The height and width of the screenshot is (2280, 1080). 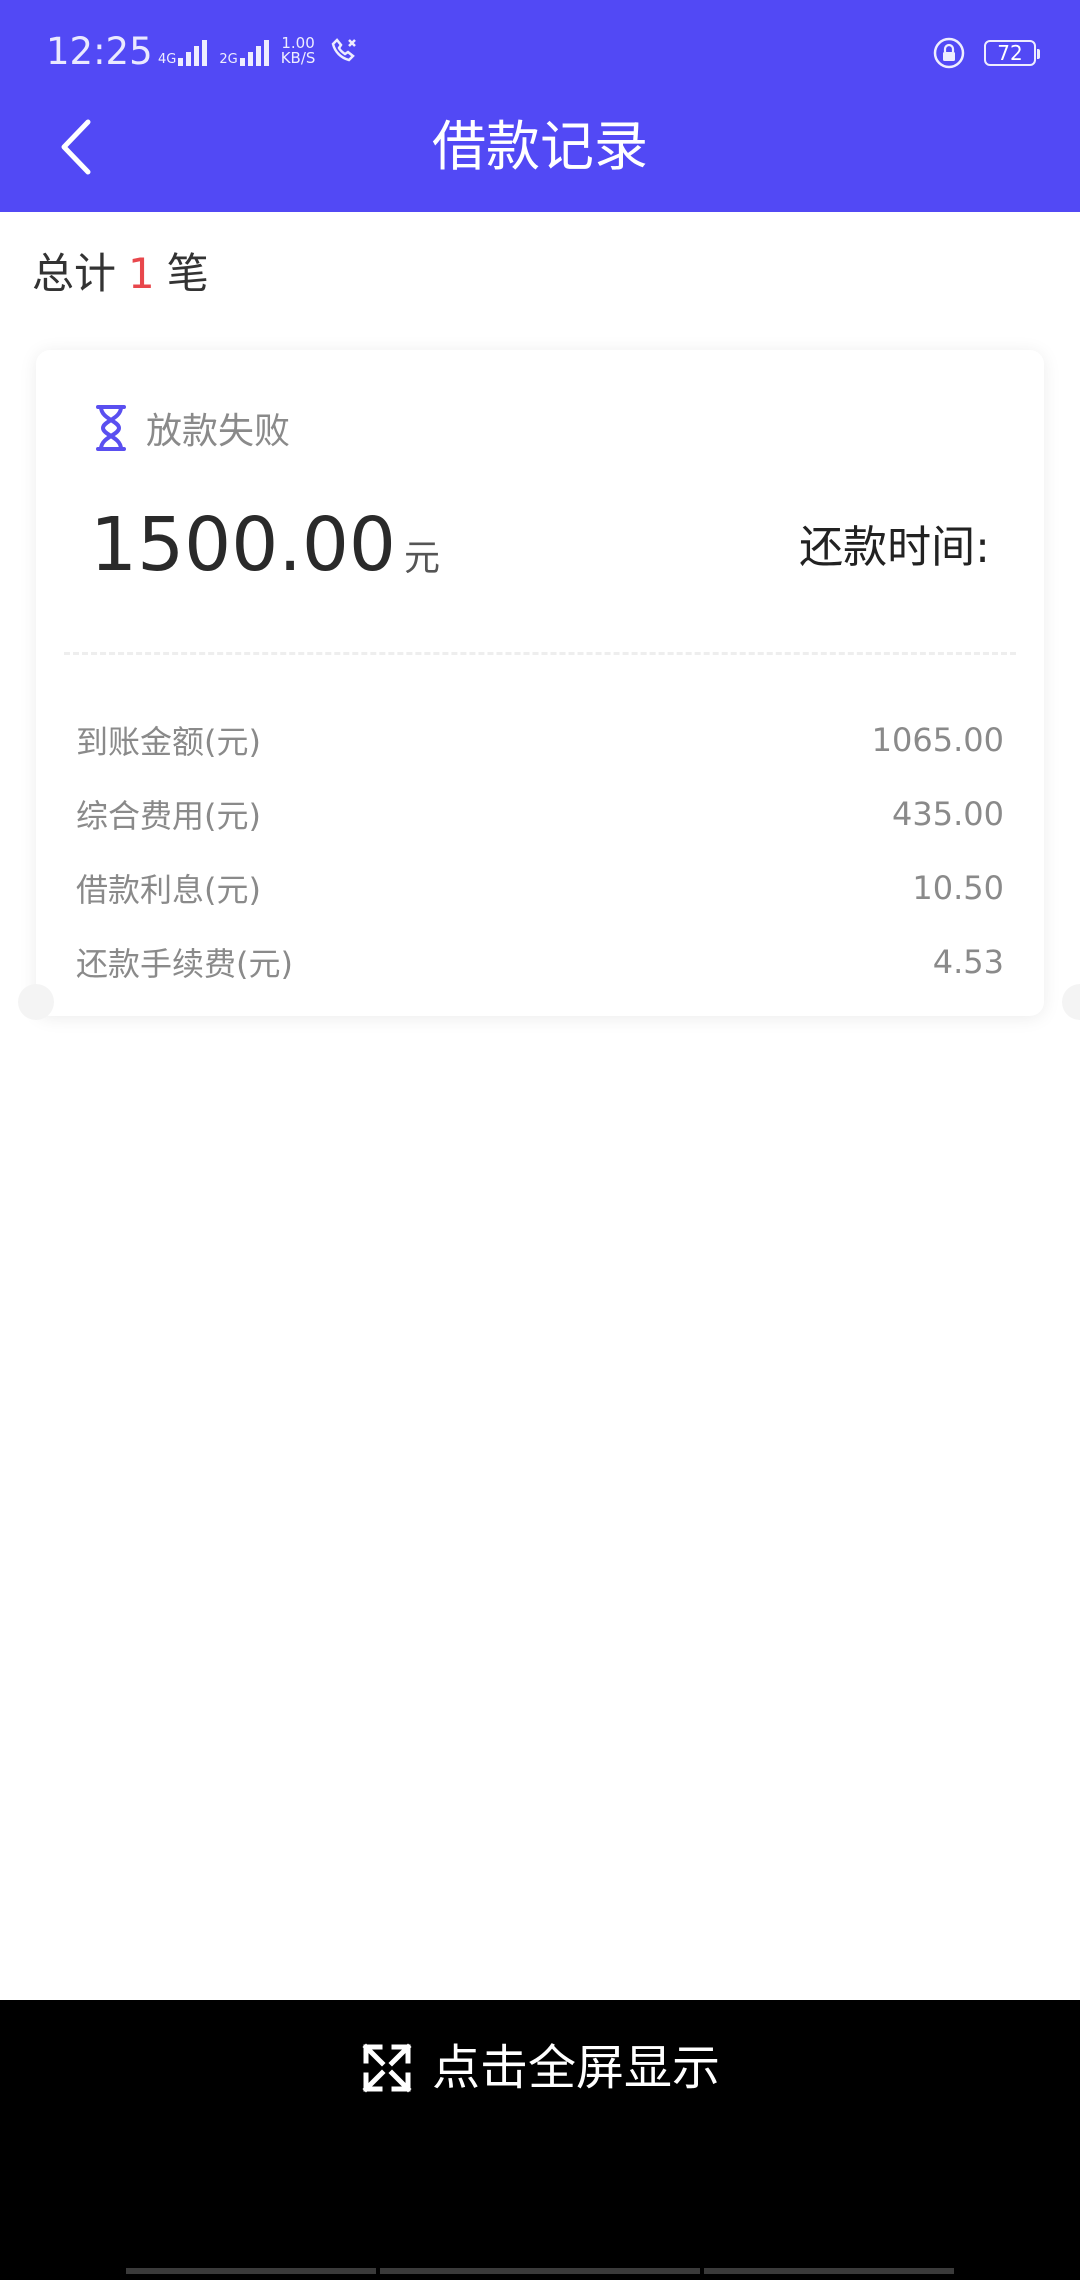 I want to click on ticket-notch-right, so click(x=1071, y=1002).